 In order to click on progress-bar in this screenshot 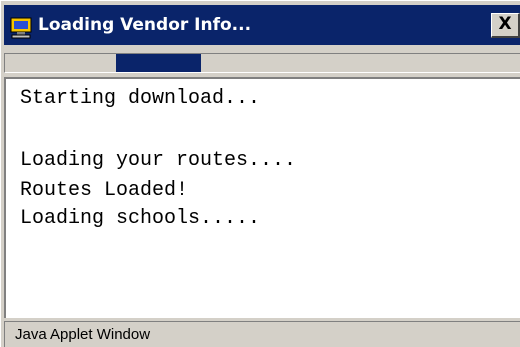, I will do `click(262, 63)`.